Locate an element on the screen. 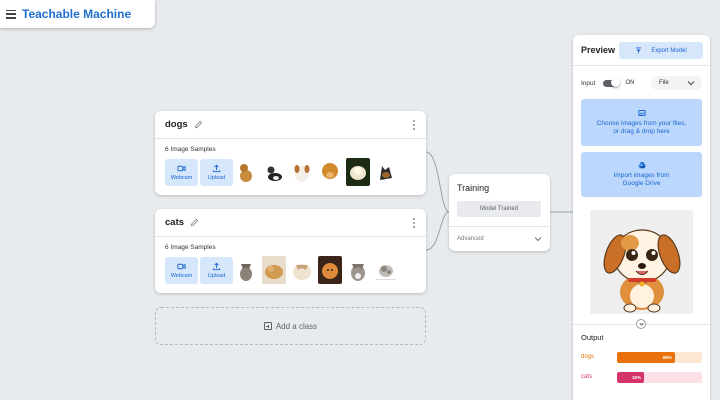 The image size is (720, 400). training-card: Training Model Trained Advanced is located at coordinates (499, 212).